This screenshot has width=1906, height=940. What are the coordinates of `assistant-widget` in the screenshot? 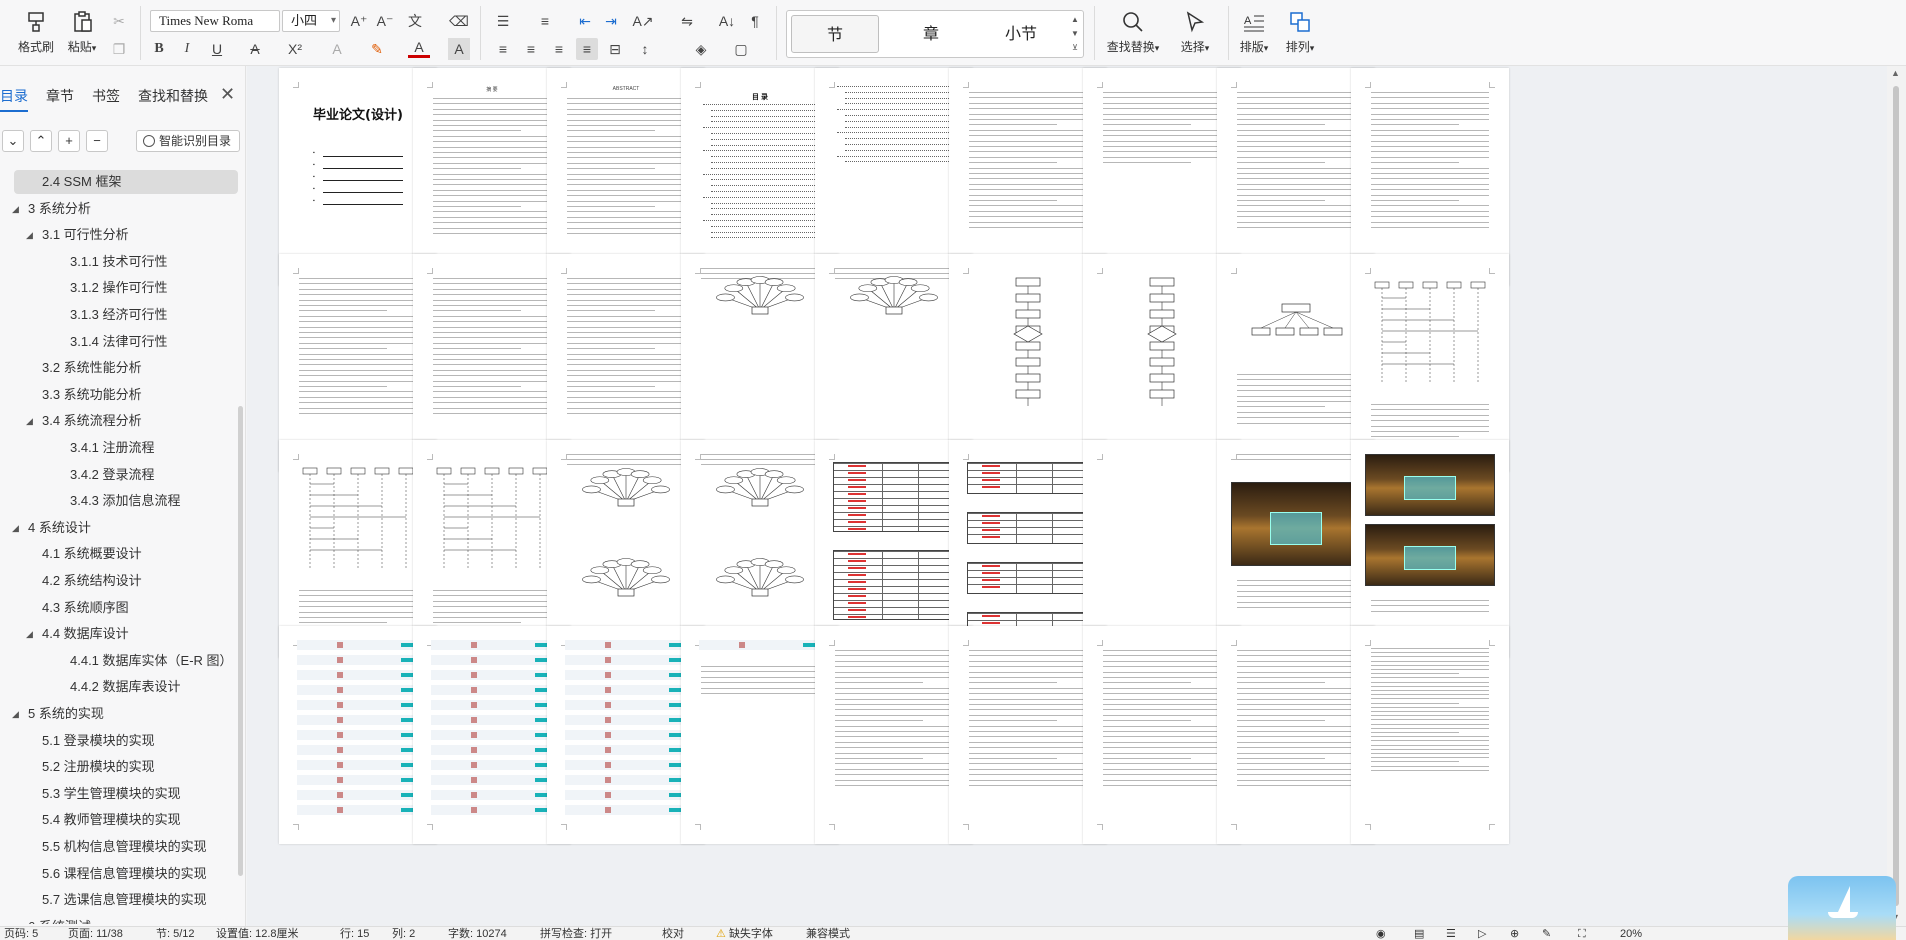 It's located at (1842, 908).